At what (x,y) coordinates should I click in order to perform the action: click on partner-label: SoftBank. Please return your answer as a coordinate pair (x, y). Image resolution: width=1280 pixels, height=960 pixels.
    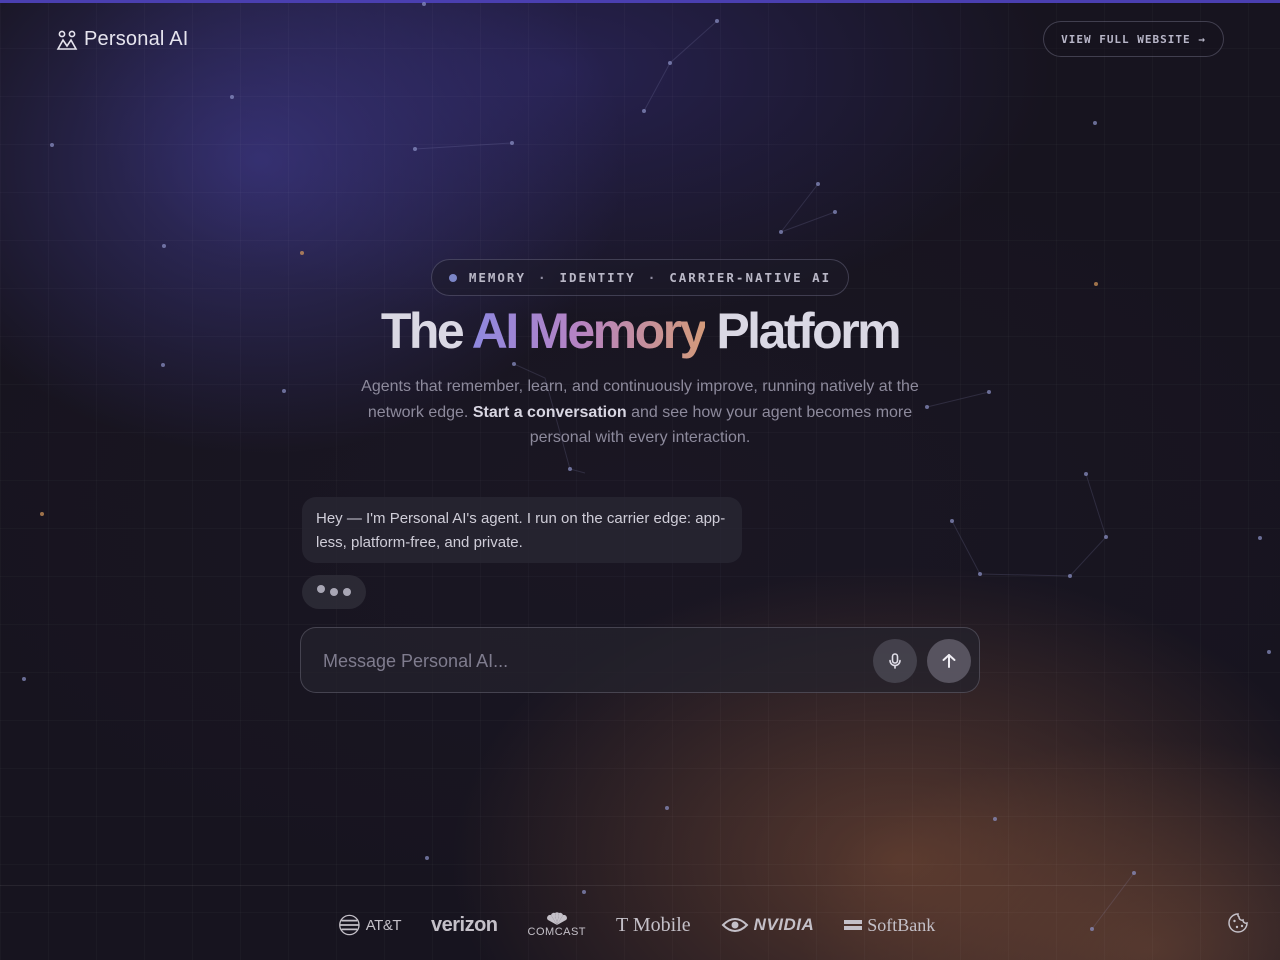
    Looking at the image, I should click on (901, 924).